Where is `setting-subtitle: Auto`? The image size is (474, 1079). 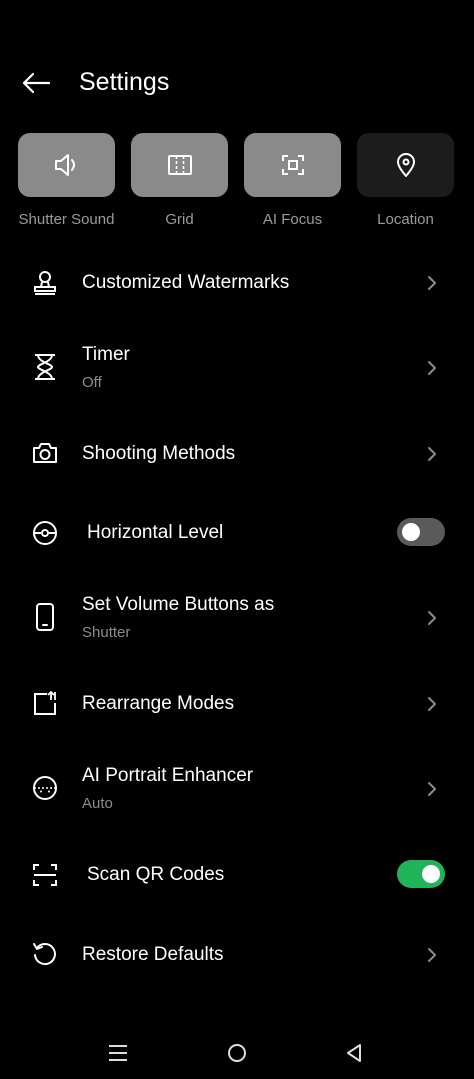 setting-subtitle: Auto is located at coordinates (97, 803).